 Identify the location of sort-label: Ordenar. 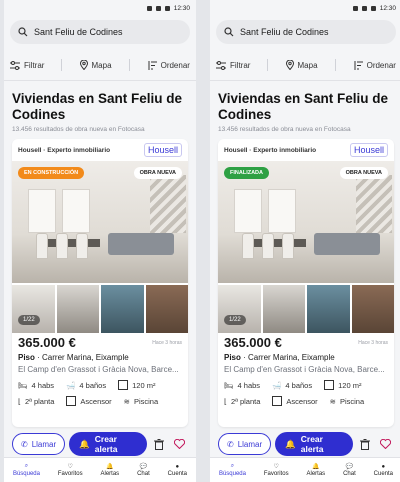
(381, 65).